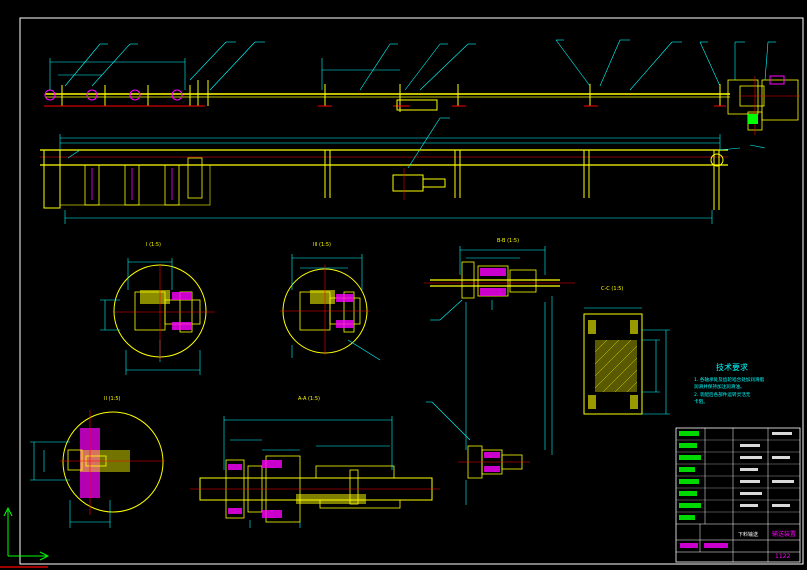 This screenshot has height=570, width=807. Describe the element at coordinates (330, 301) in the screenshot. I see `detail-iii: III (1:5)` at that location.